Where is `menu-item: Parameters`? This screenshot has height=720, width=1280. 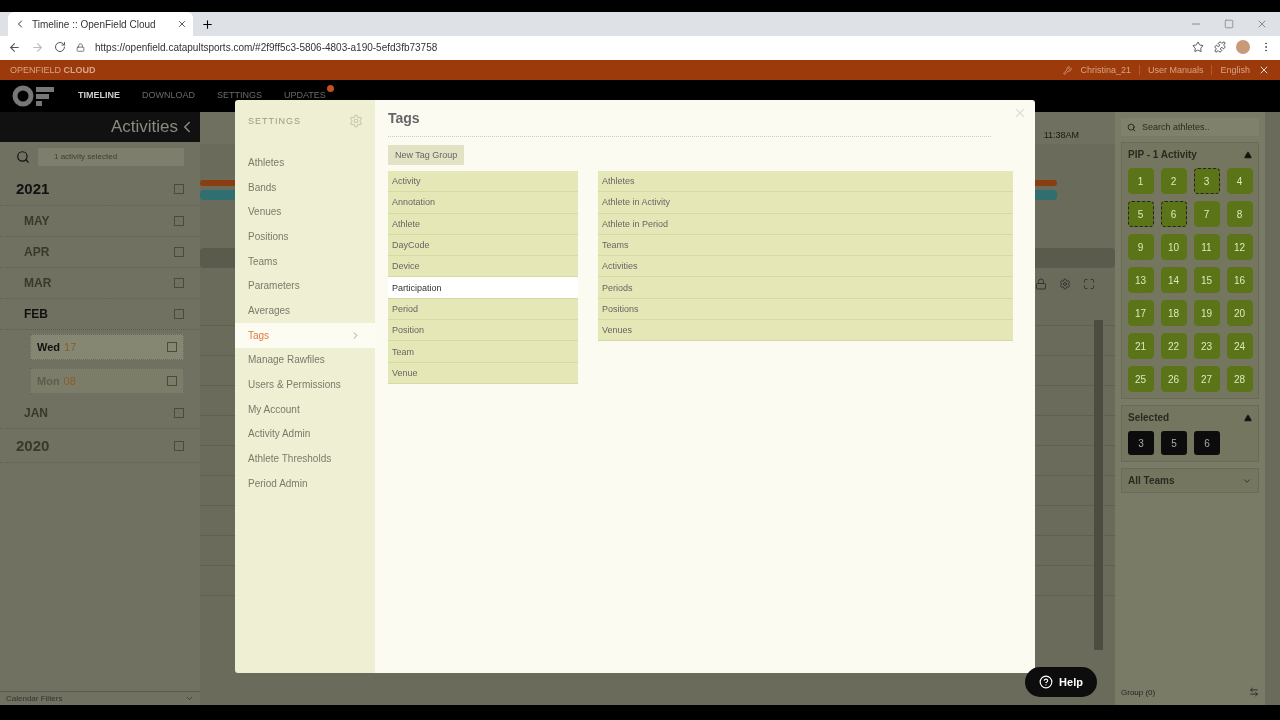
menu-item: Parameters is located at coordinates (305, 286).